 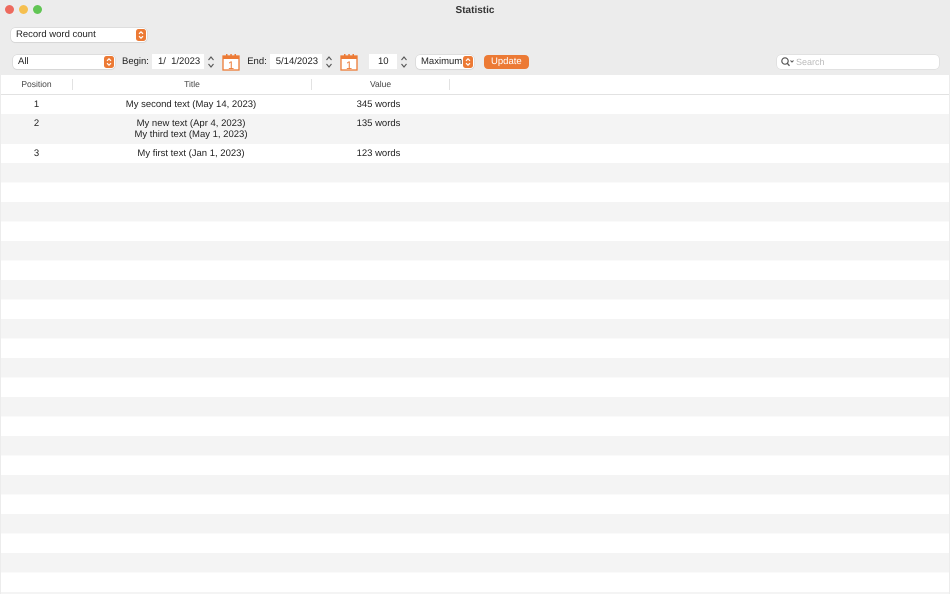 I want to click on mode-dropdown: Maximum, so click(x=445, y=61).